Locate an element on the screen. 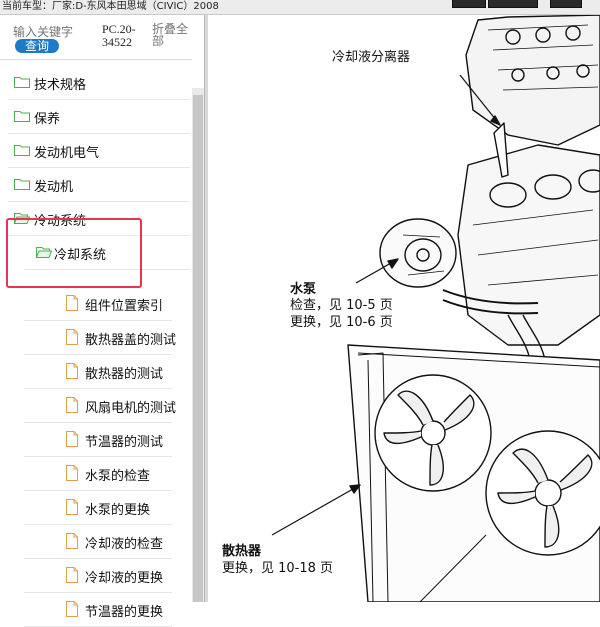  tree-item-fan-motor-test: 风扇电机的测试 is located at coordinates (100, 406).